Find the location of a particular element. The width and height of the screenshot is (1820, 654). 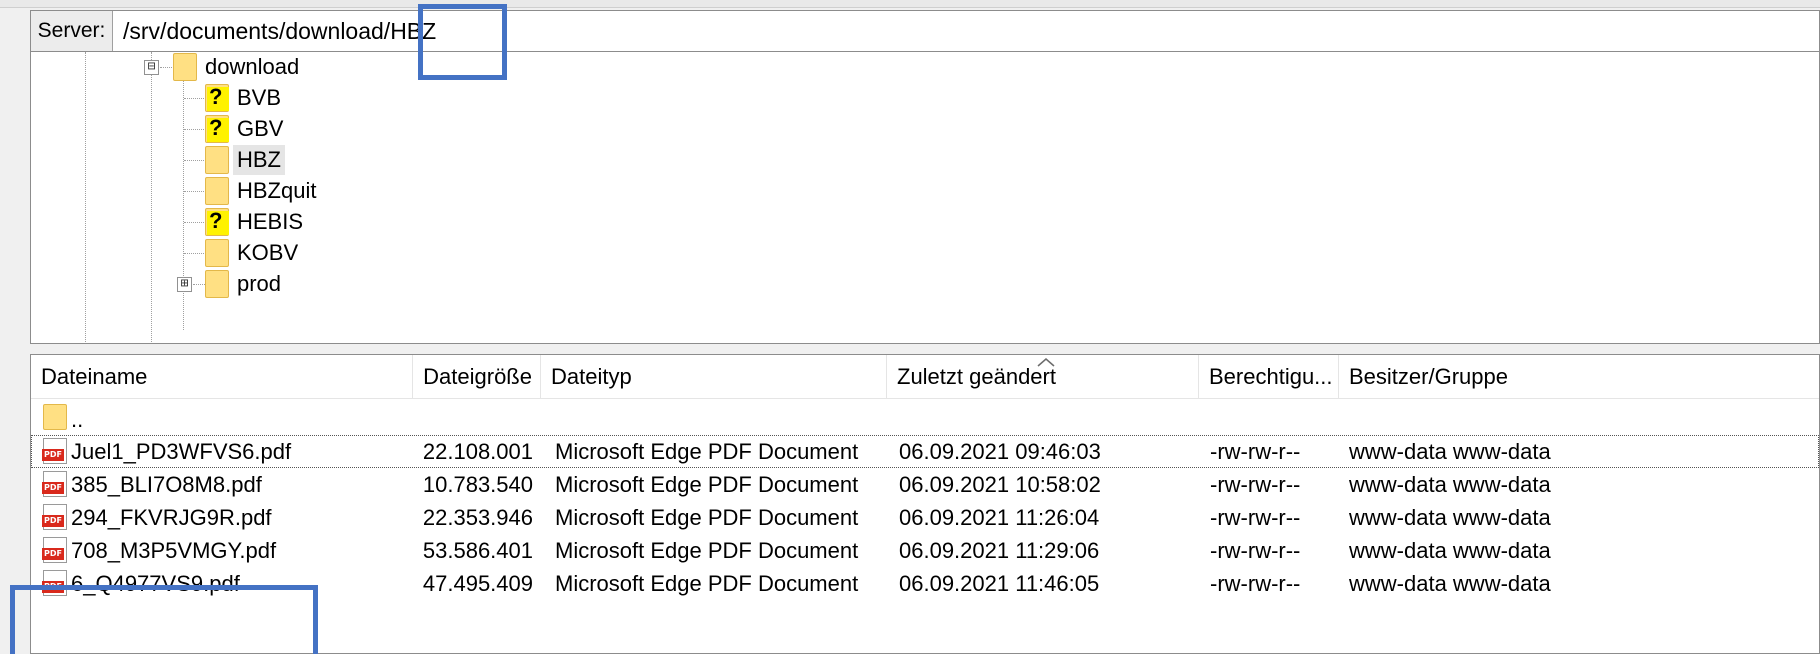

tree-item-download: download is located at coordinates (252, 67).